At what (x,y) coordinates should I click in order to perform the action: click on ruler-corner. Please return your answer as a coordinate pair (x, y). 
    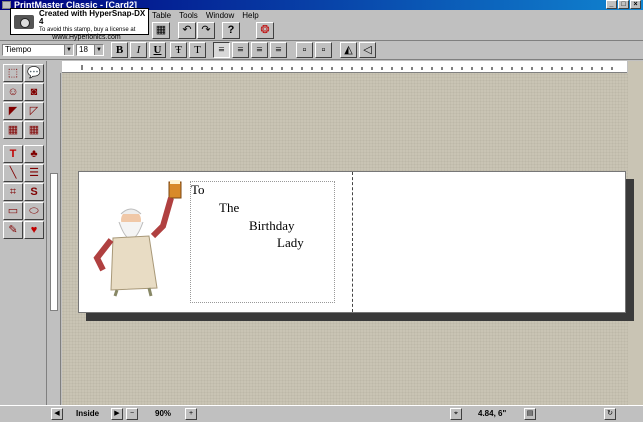
    Looking at the image, I should click on (55, 67).